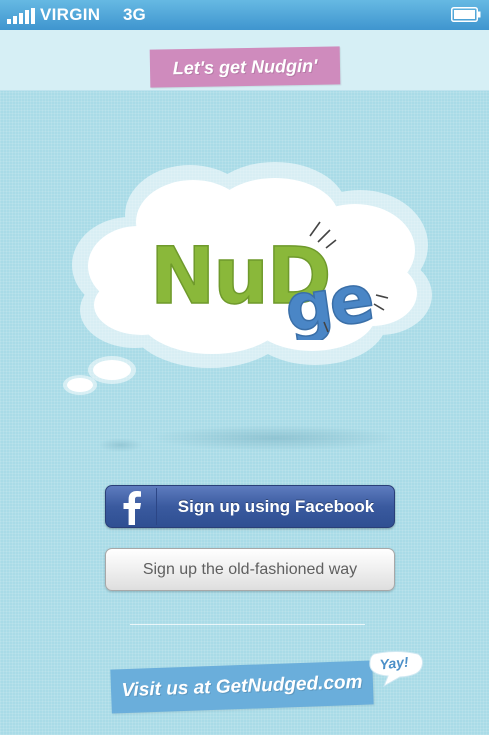 Image resolution: width=489 pixels, height=735 pixels. Describe the element at coordinates (120, 445) in the screenshot. I see `bubble-shadow` at that location.